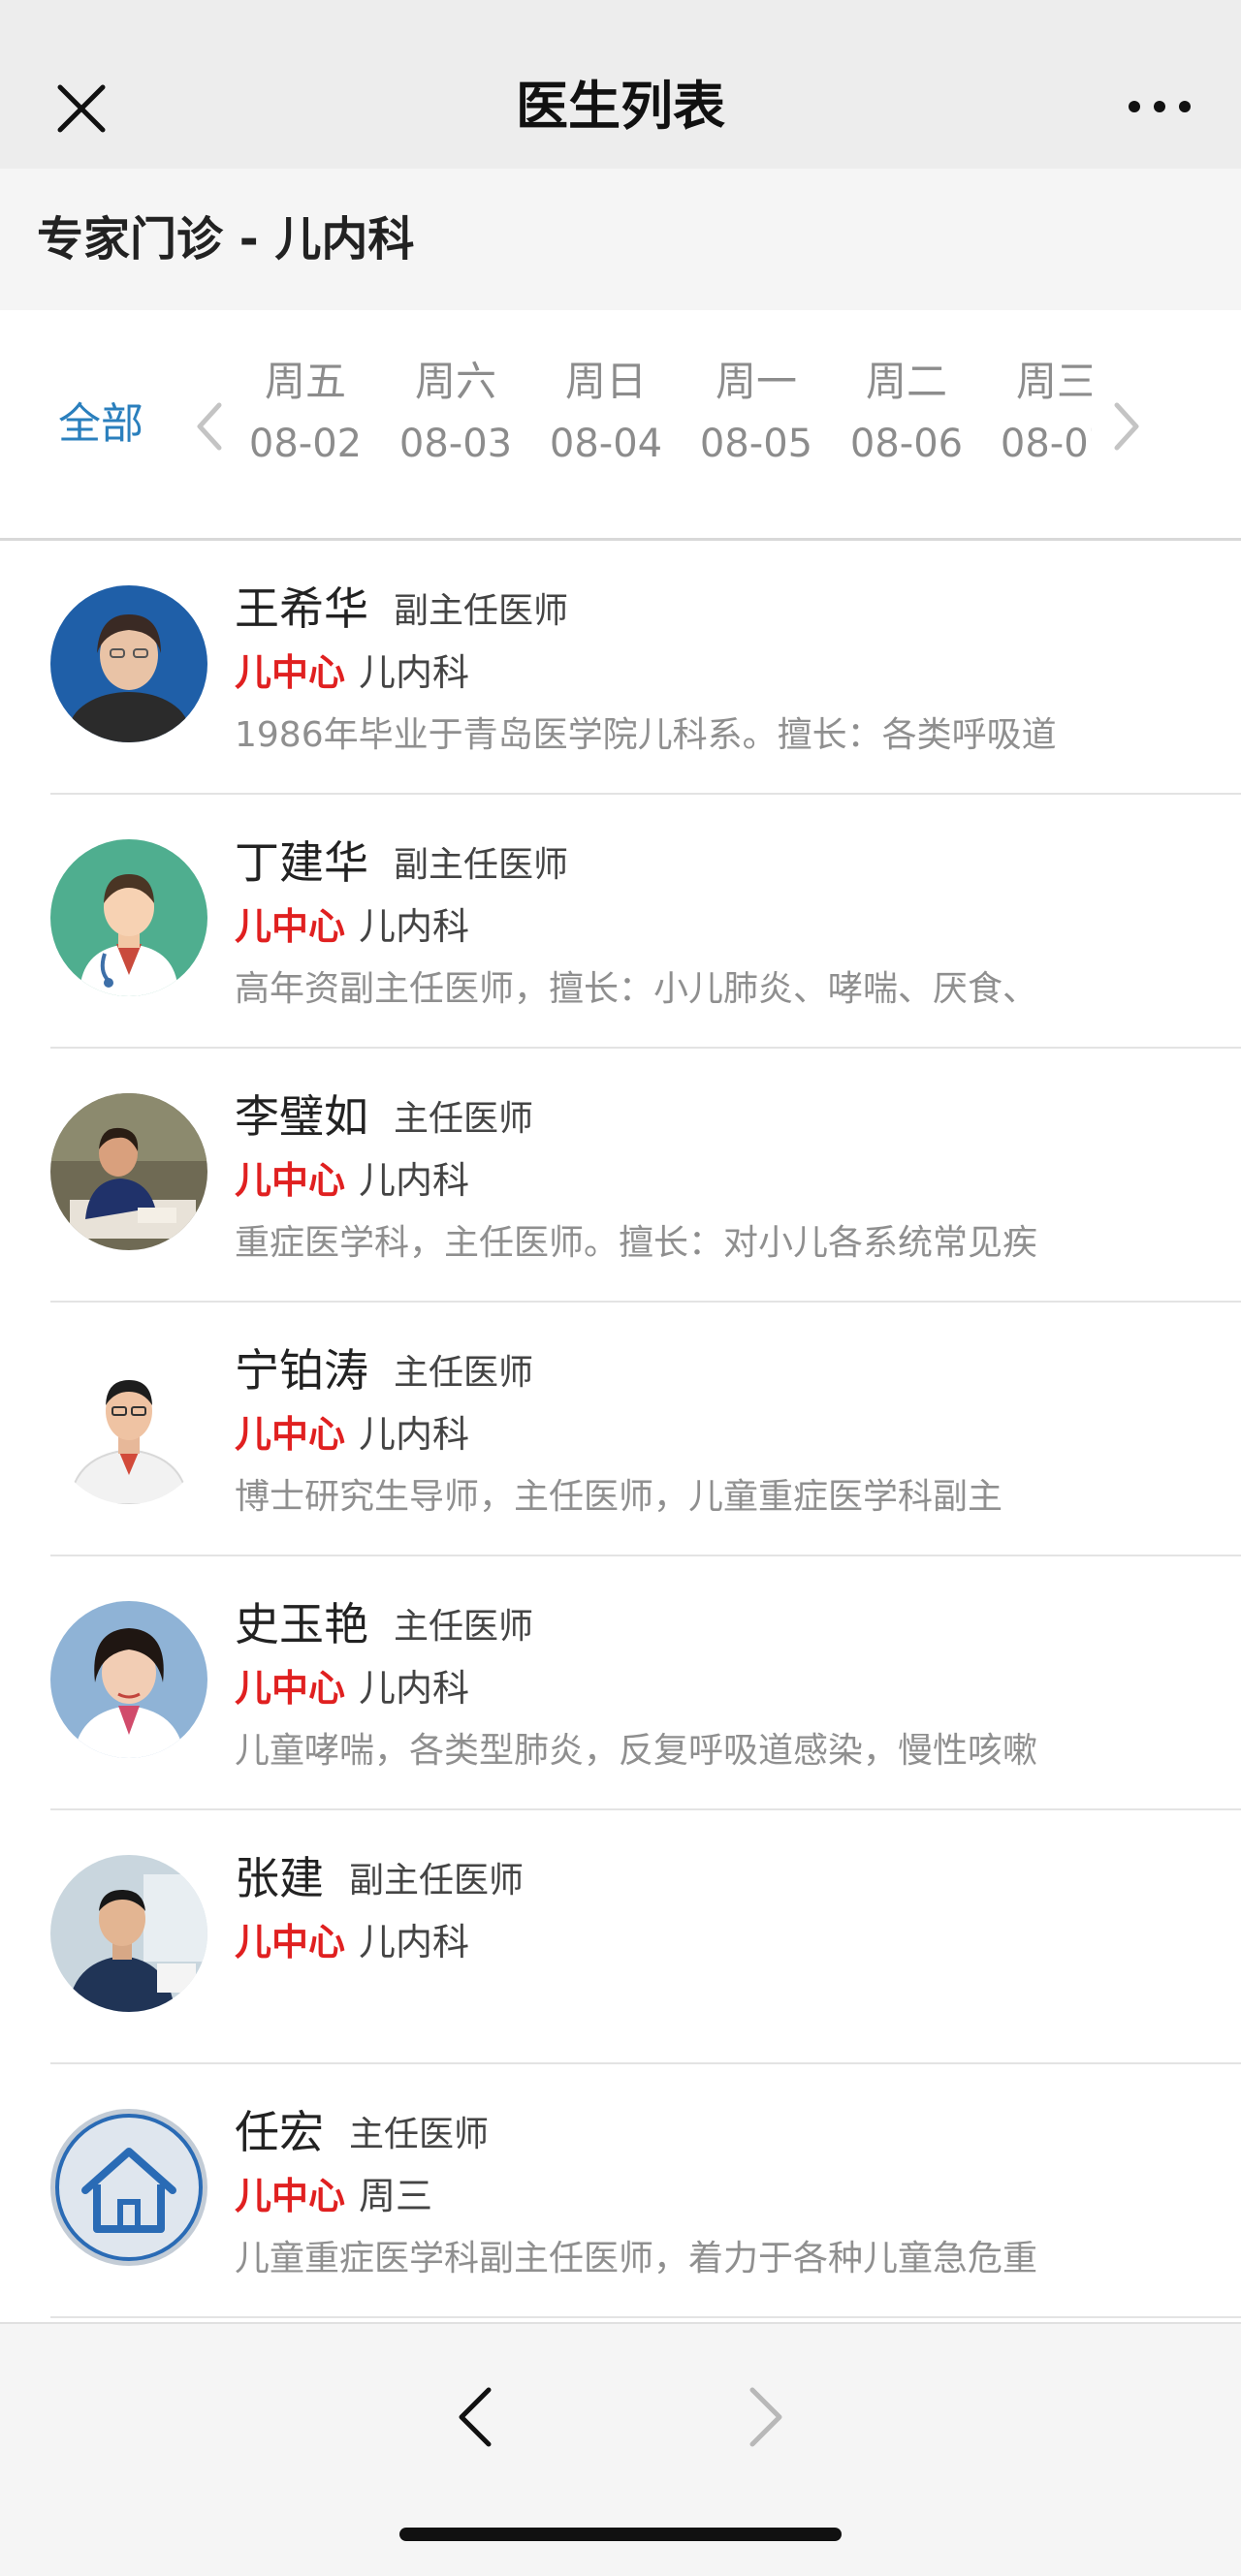 Image resolution: width=1241 pixels, height=2576 pixels. Describe the element at coordinates (209, 426) in the screenshot. I see `chevron-left-icon` at that location.